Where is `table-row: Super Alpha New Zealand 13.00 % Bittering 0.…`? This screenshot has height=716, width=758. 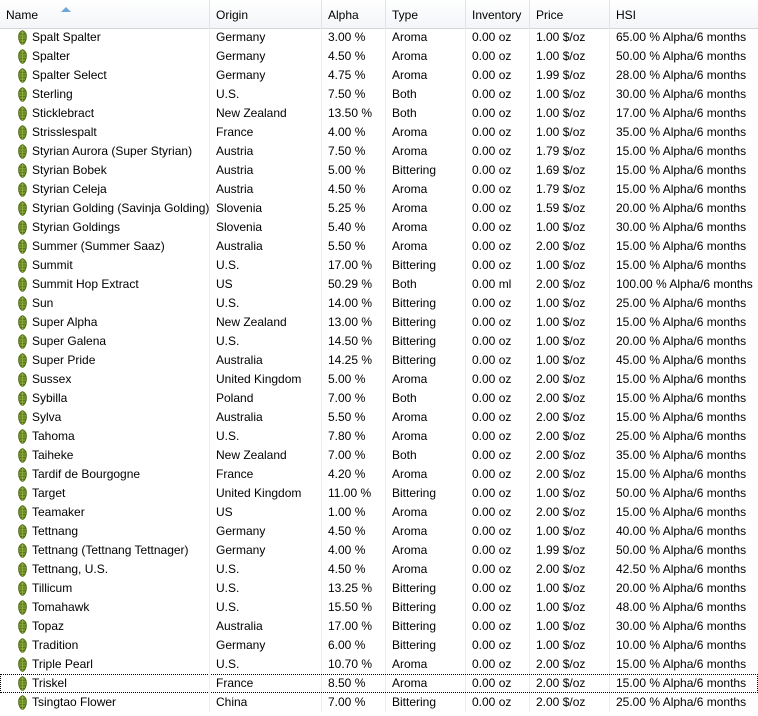
table-row: Super Alpha New Zealand 13.00 % Bittering 0.… is located at coordinates (379, 322).